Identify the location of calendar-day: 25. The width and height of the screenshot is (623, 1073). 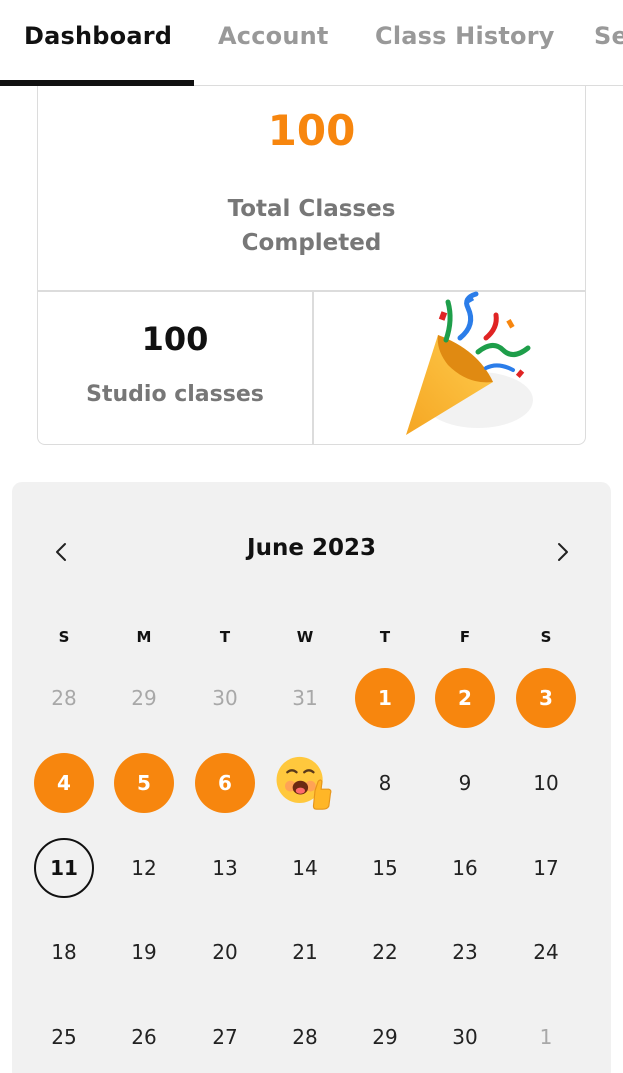
(64, 1037).